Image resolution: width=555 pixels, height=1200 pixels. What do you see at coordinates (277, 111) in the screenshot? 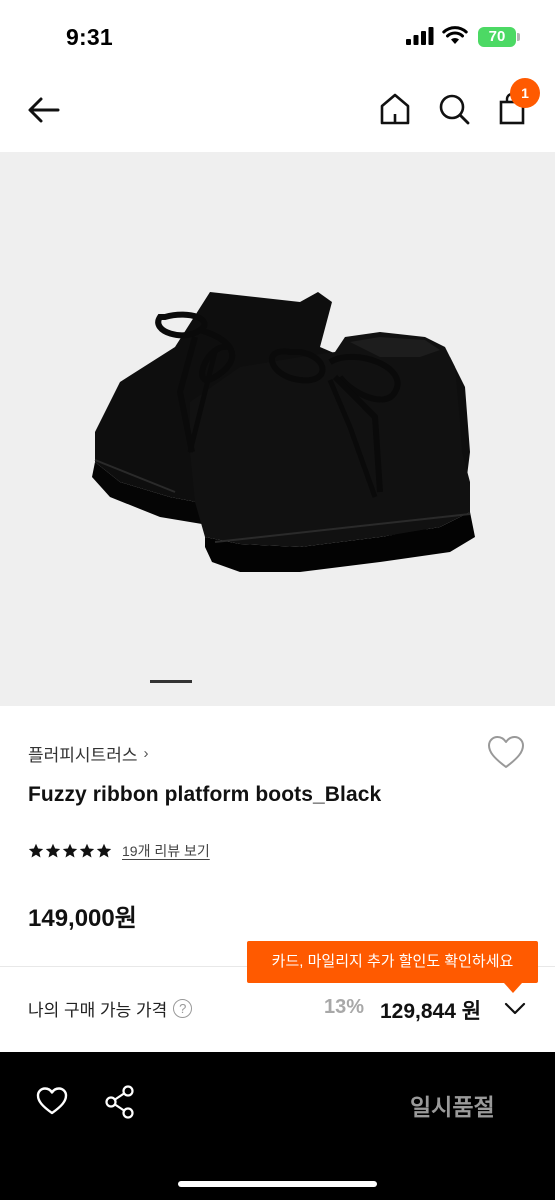
I see `top-nav-bar: 1` at bounding box center [277, 111].